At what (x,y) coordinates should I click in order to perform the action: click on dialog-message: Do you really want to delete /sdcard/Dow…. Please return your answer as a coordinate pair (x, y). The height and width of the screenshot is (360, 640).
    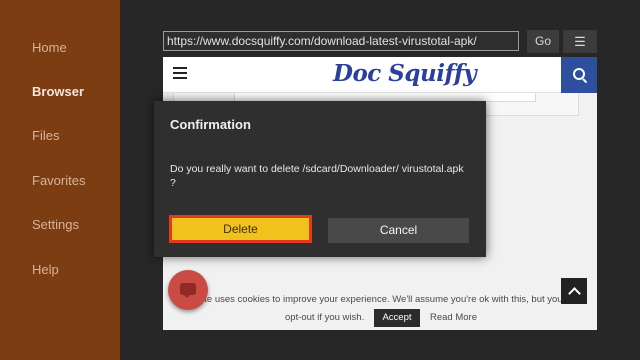
    Looking at the image, I should click on (317, 176).